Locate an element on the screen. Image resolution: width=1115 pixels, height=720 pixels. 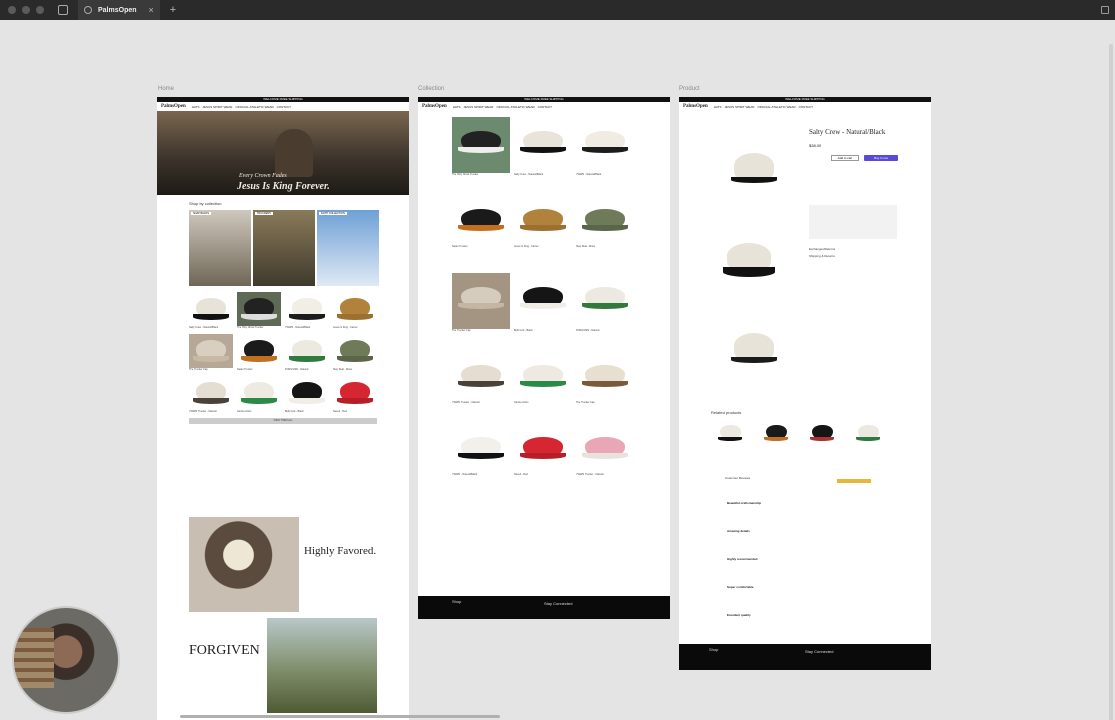
write-review-button is located at coordinates (854, 481).